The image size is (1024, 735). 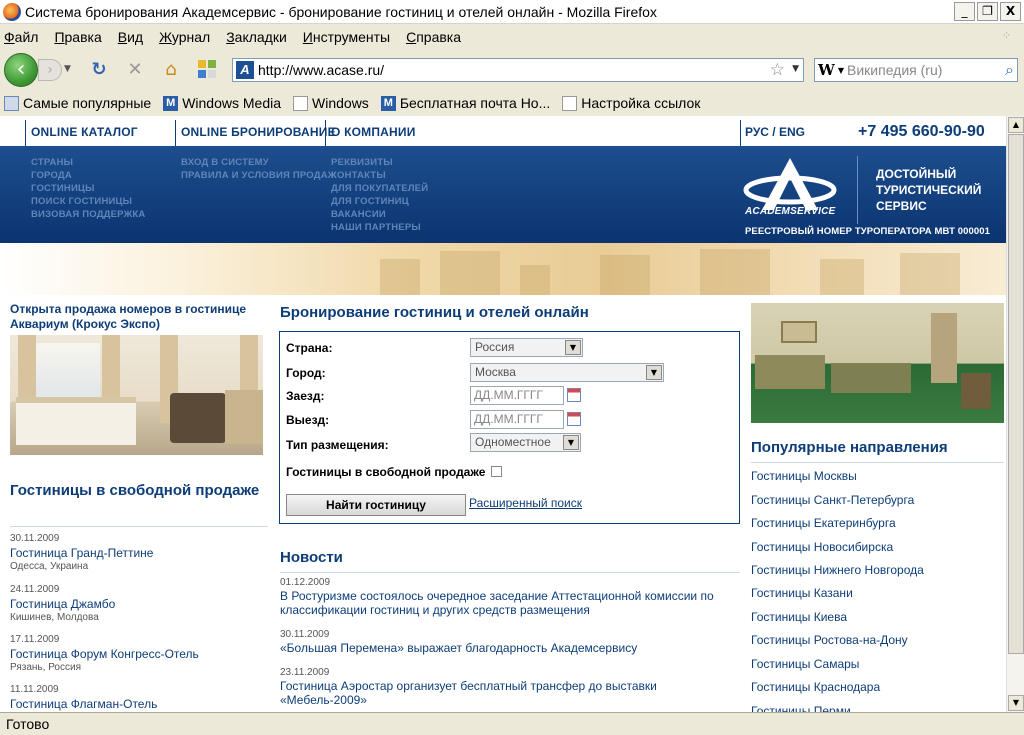 What do you see at coordinates (321, 70) in the screenshot?
I see `url-text: http://www.acase.ru/` at bounding box center [321, 70].